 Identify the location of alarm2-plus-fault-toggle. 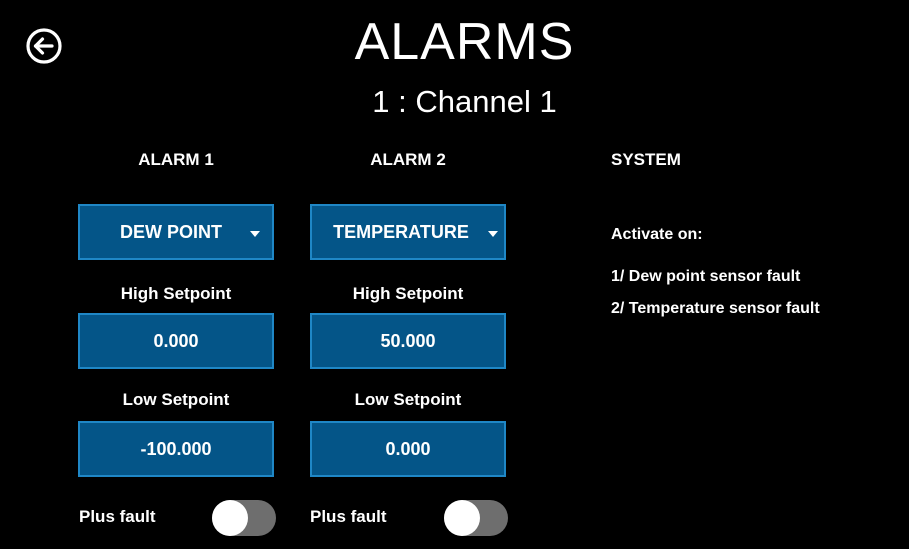
(476, 518).